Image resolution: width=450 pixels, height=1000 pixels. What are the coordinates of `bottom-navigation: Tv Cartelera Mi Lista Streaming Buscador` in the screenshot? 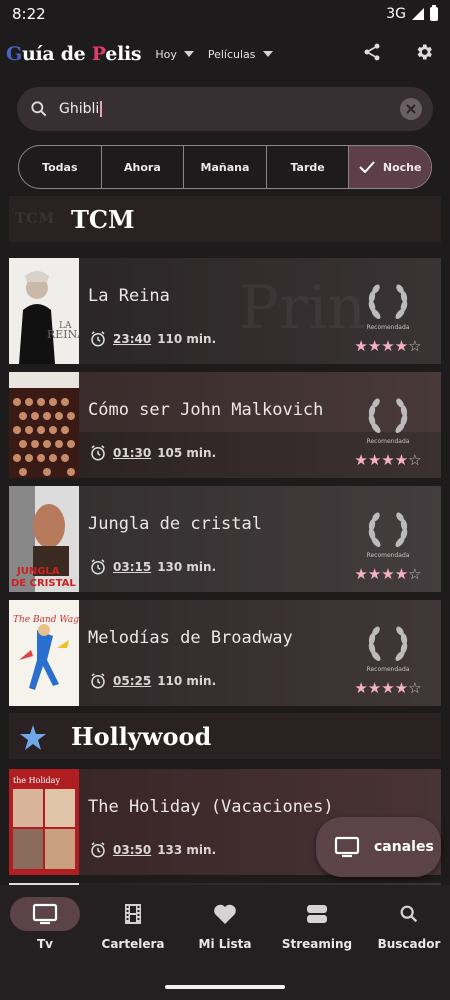 It's located at (225, 942).